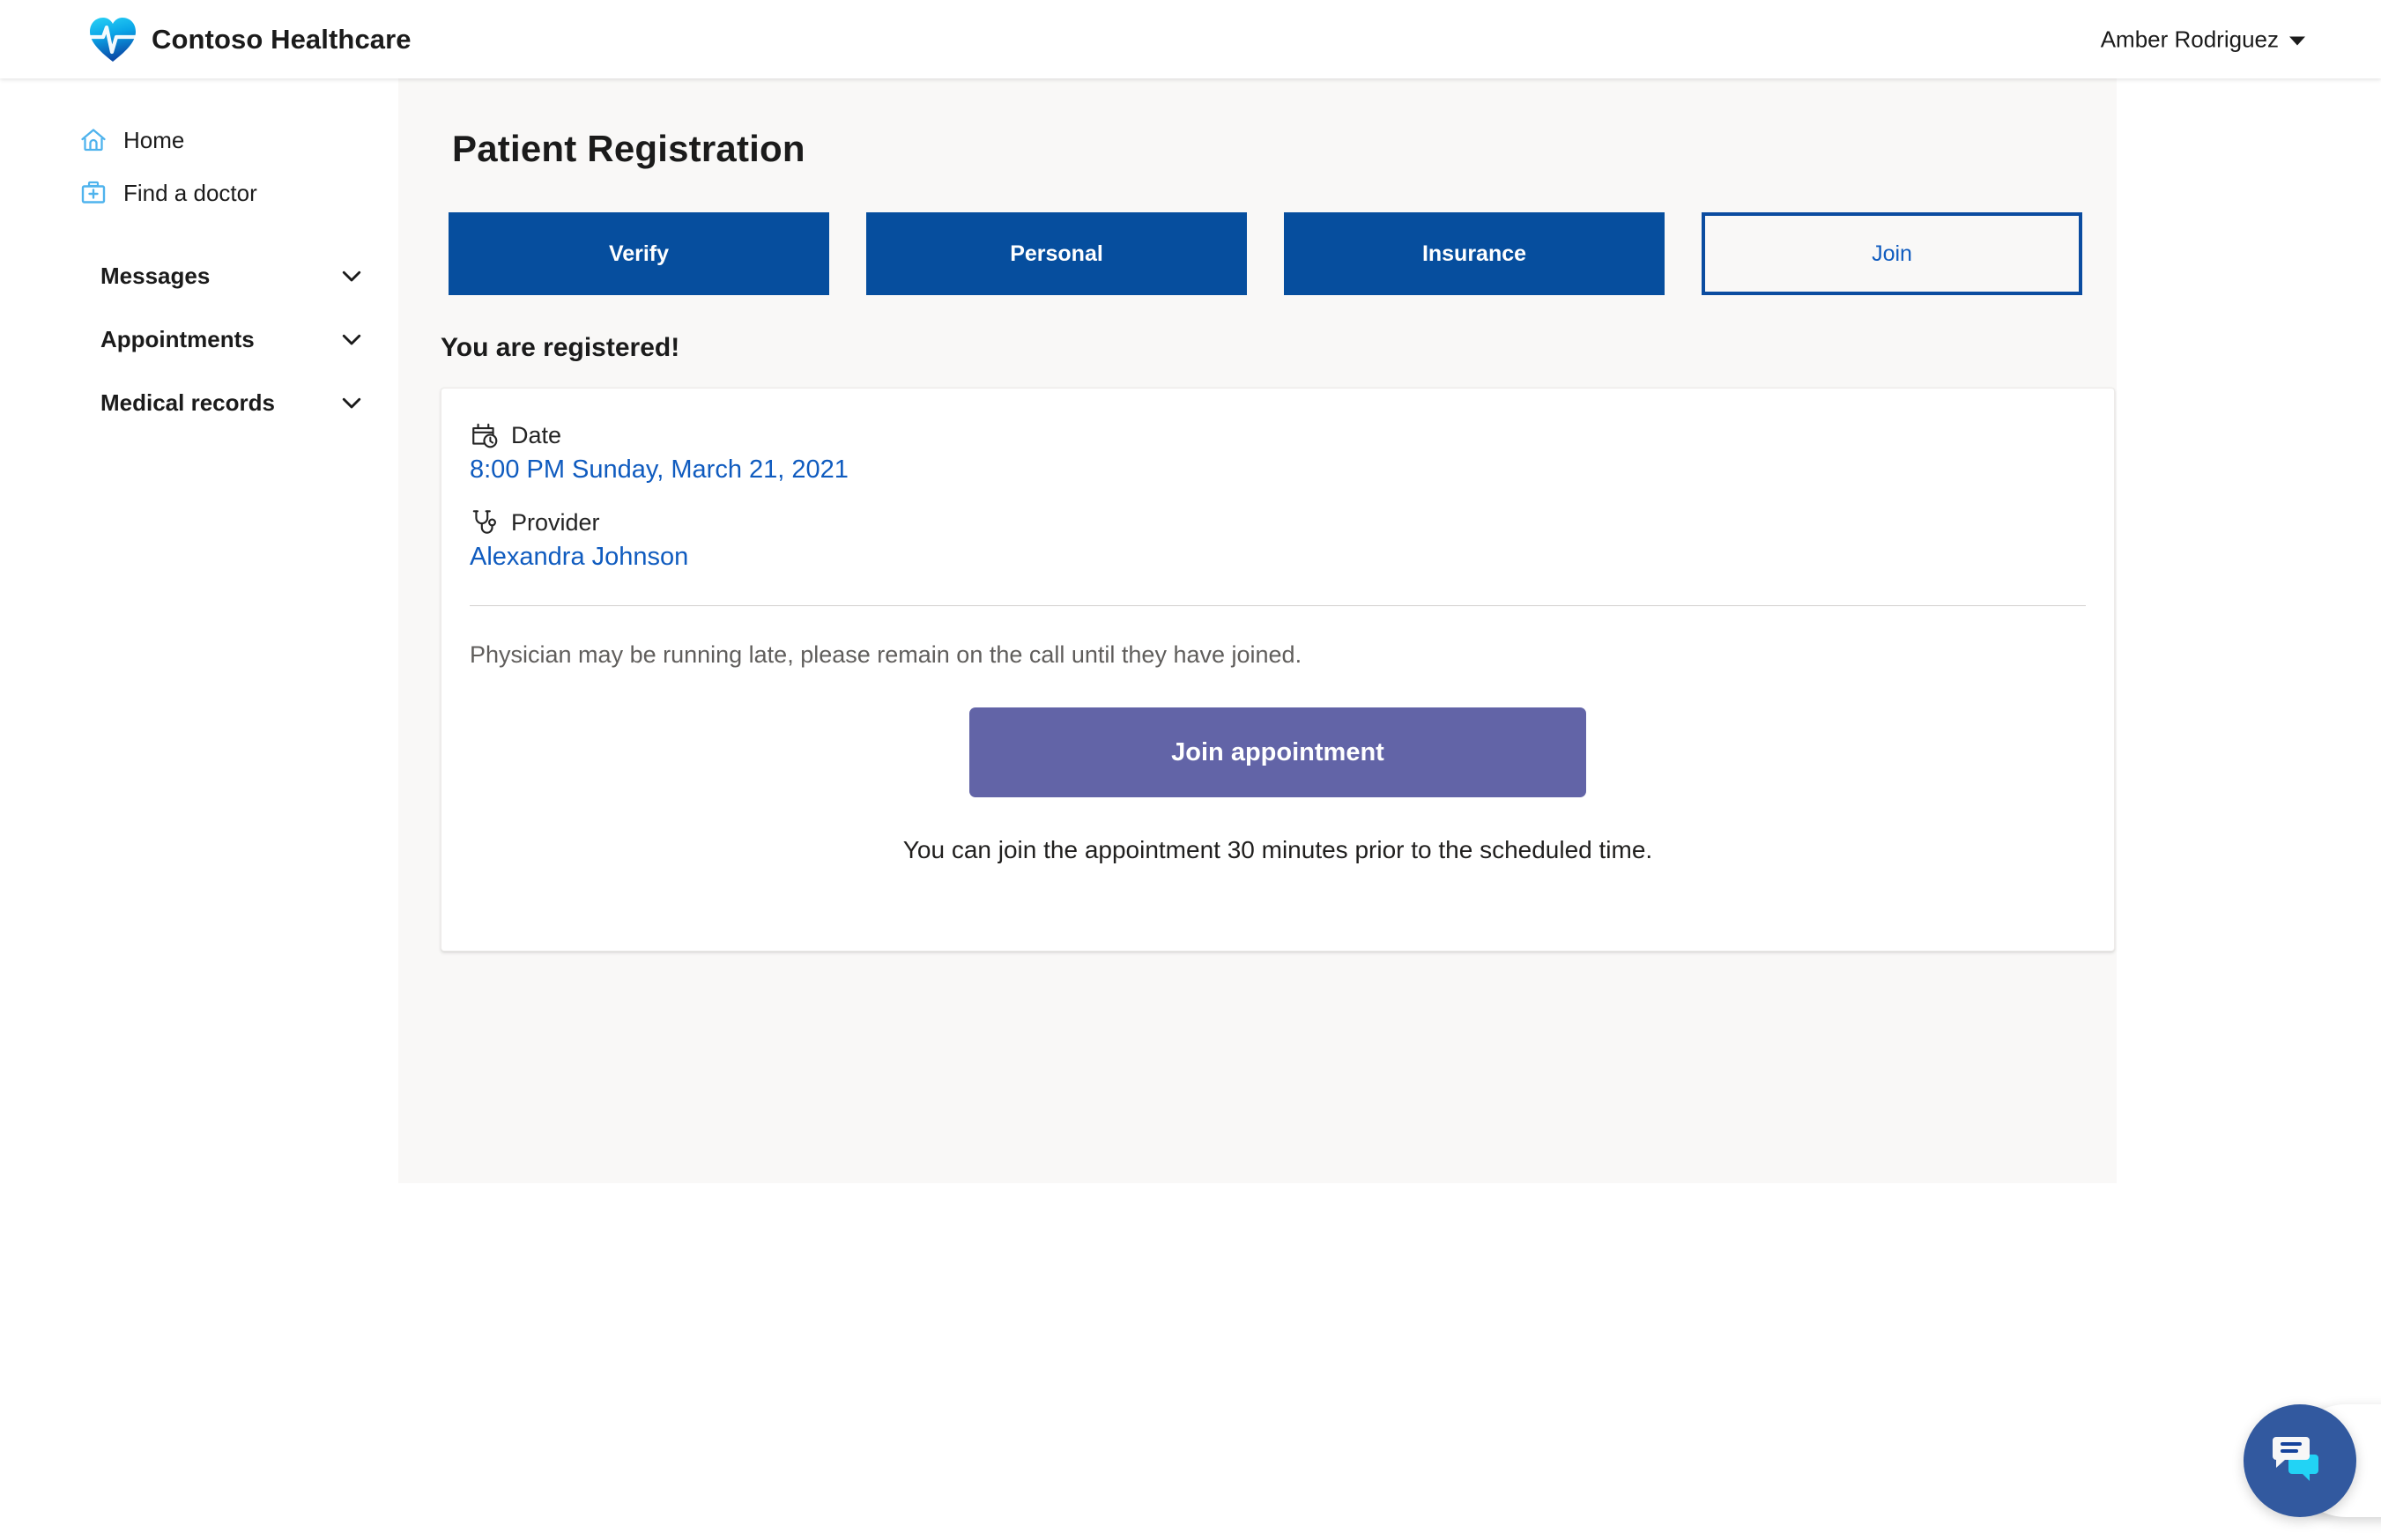  What do you see at coordinates (1292, 470) in the screenshot?
I see `date-value: 8:00 PM Sunday, March 21, 2021` at bounding box center [1292, 470].